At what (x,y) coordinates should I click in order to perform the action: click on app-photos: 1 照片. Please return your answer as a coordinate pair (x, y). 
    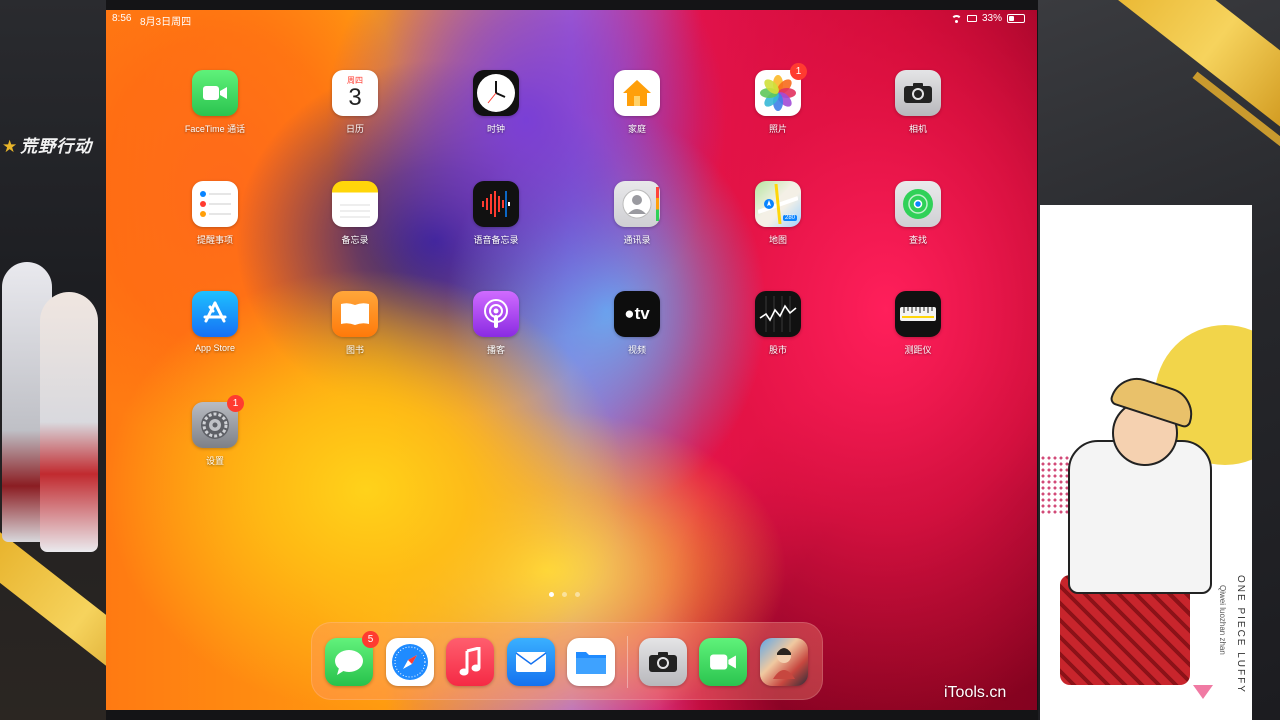
    Looking at the image, I should click on (778, 102).